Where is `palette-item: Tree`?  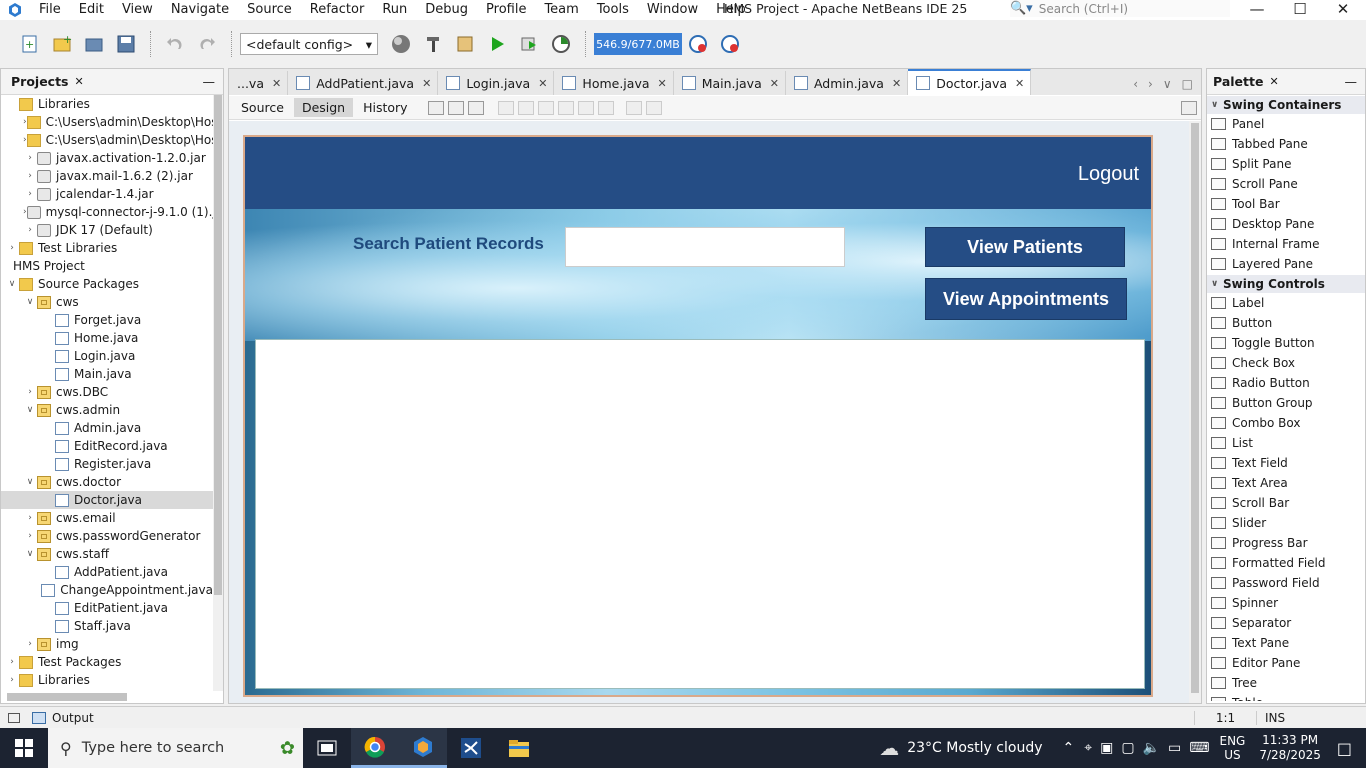
palette-item: Tree is located at coordinates (1286, 683).